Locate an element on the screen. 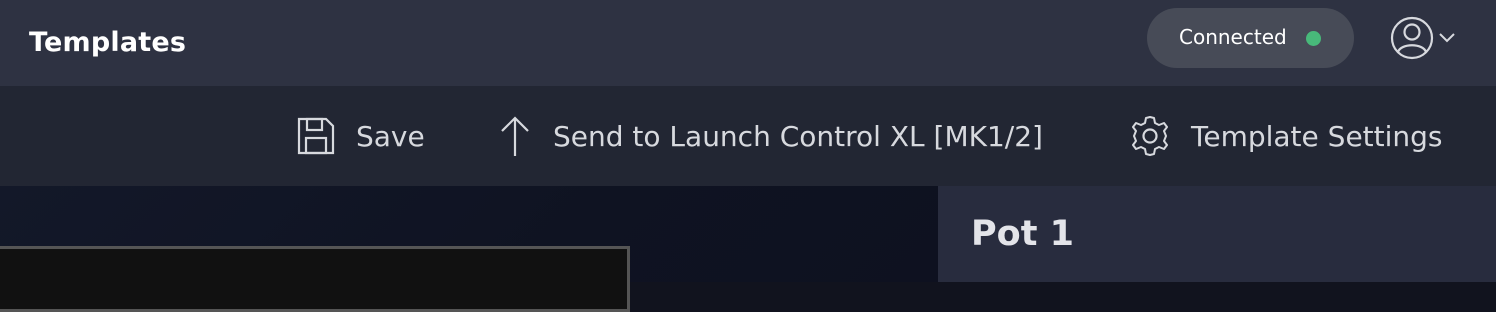 This screenshot has width=1496, height=312. connection-status-badge: Connected is located at coordinates (1250, 38).